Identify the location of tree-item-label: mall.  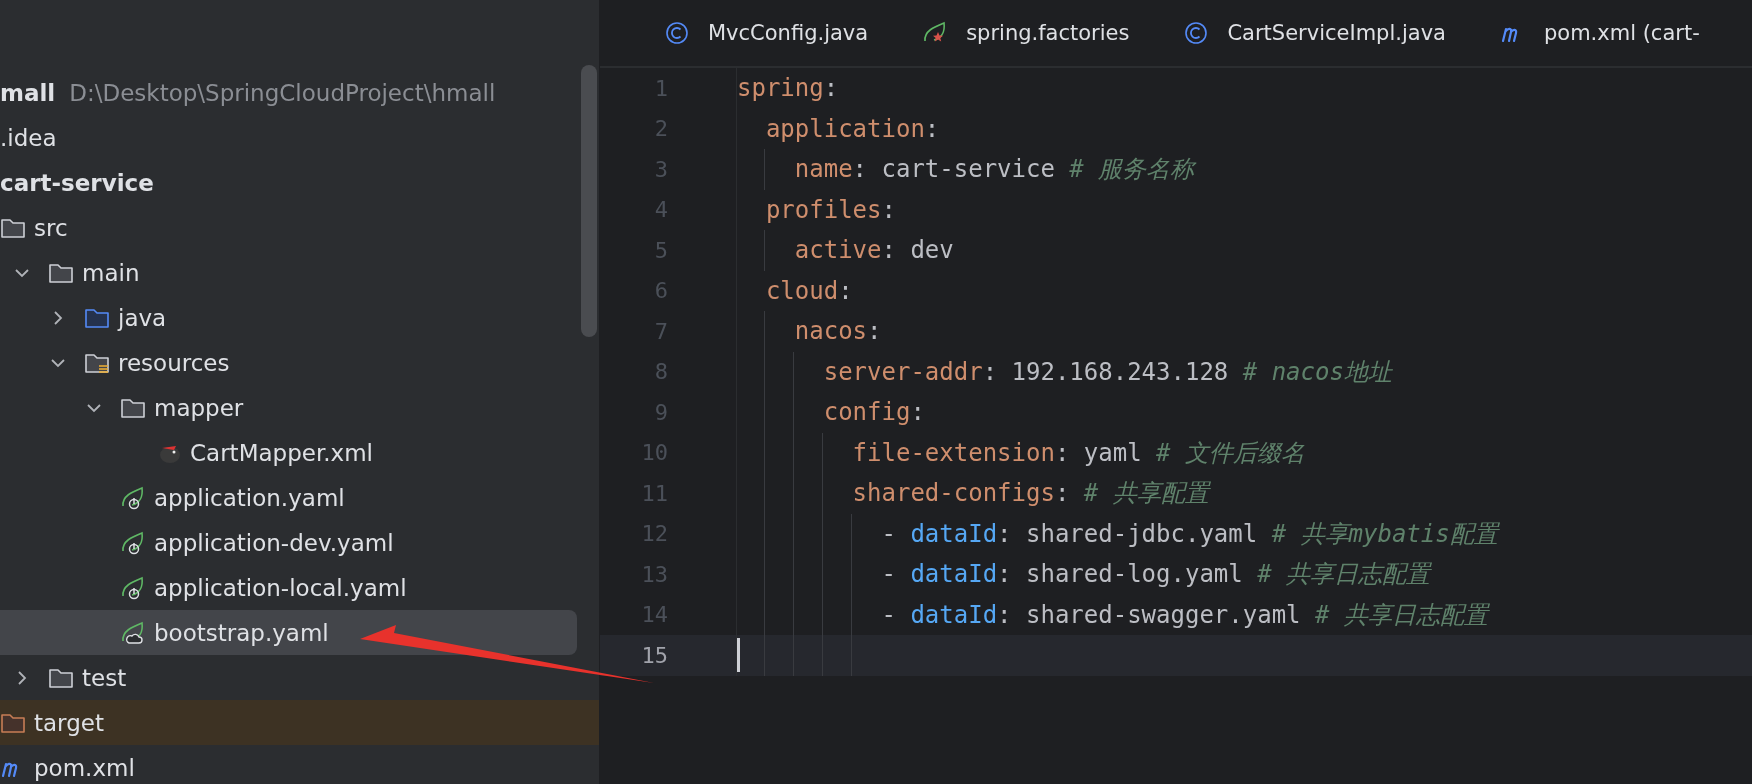
(28, 92).